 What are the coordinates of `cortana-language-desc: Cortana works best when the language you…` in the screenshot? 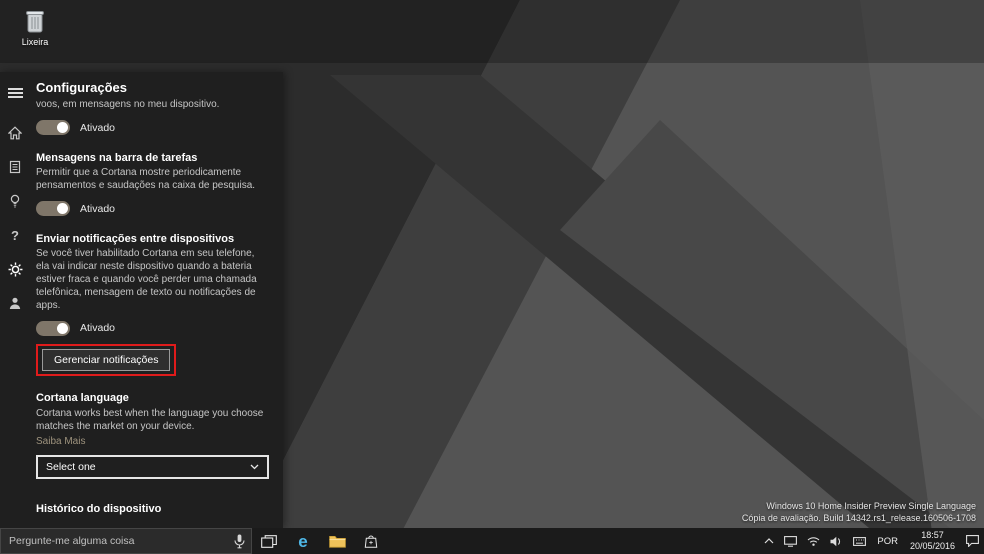 It's located at (150, 420).